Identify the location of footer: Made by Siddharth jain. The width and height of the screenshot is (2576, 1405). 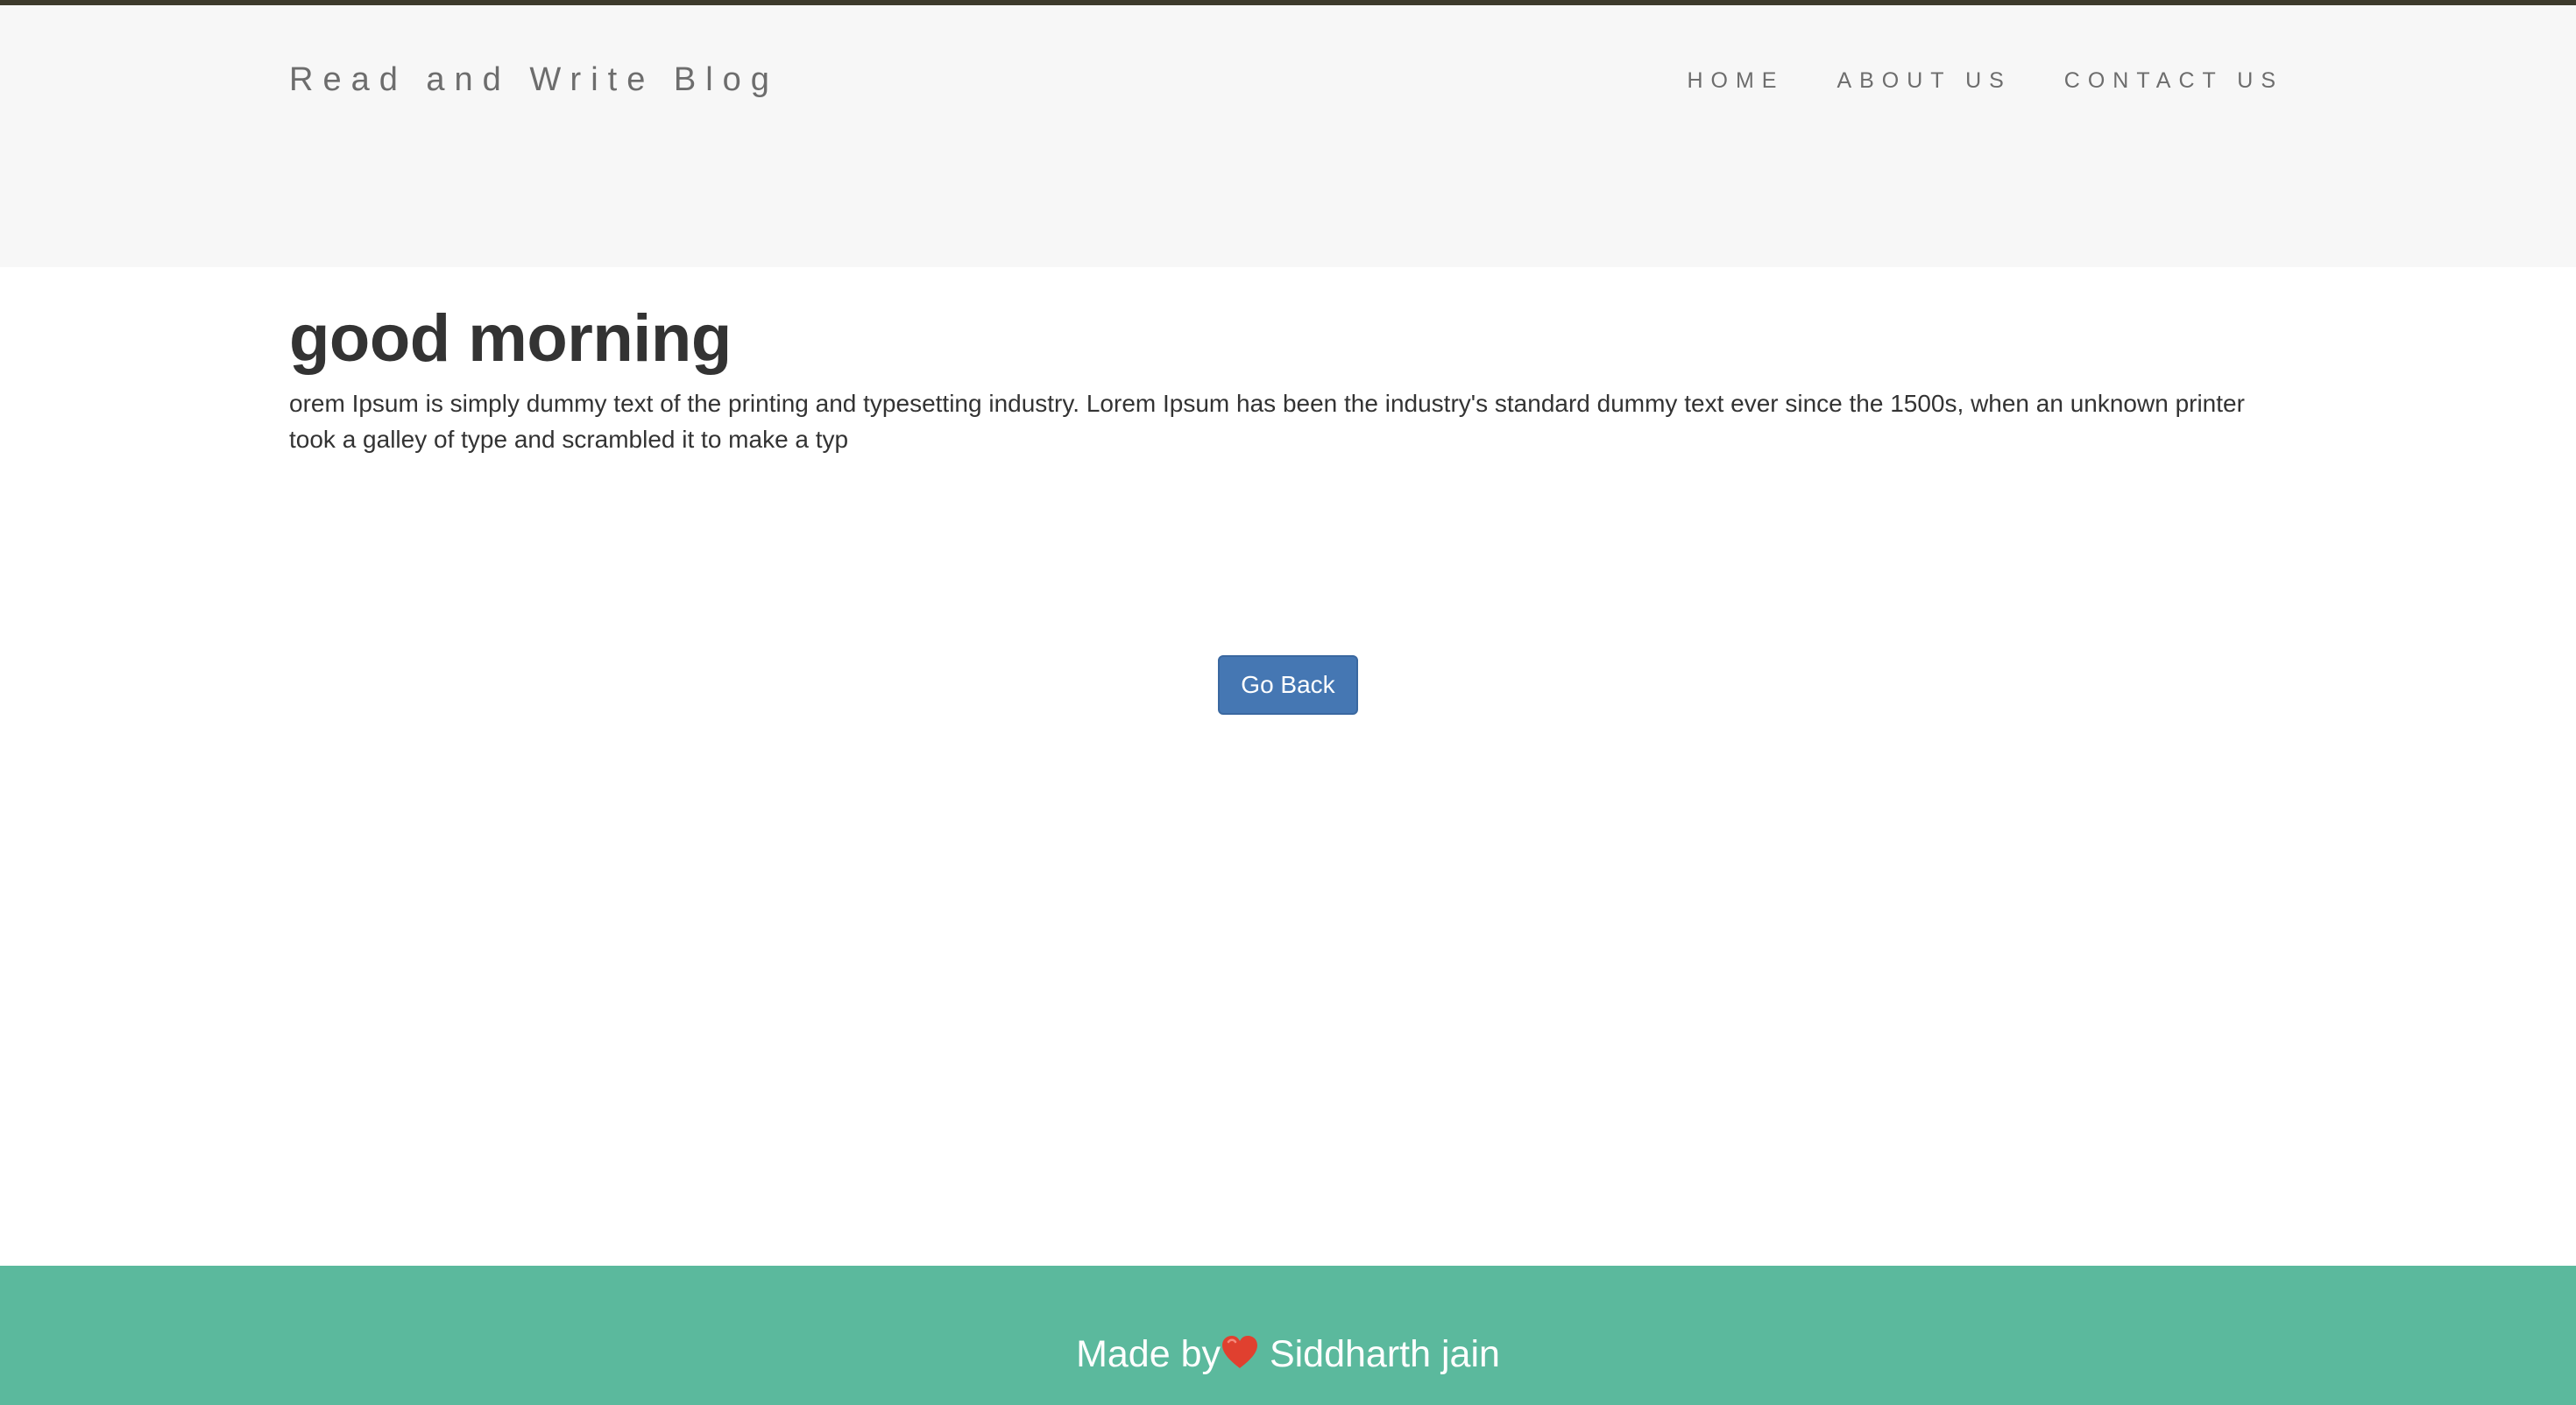
(1288, 1335).